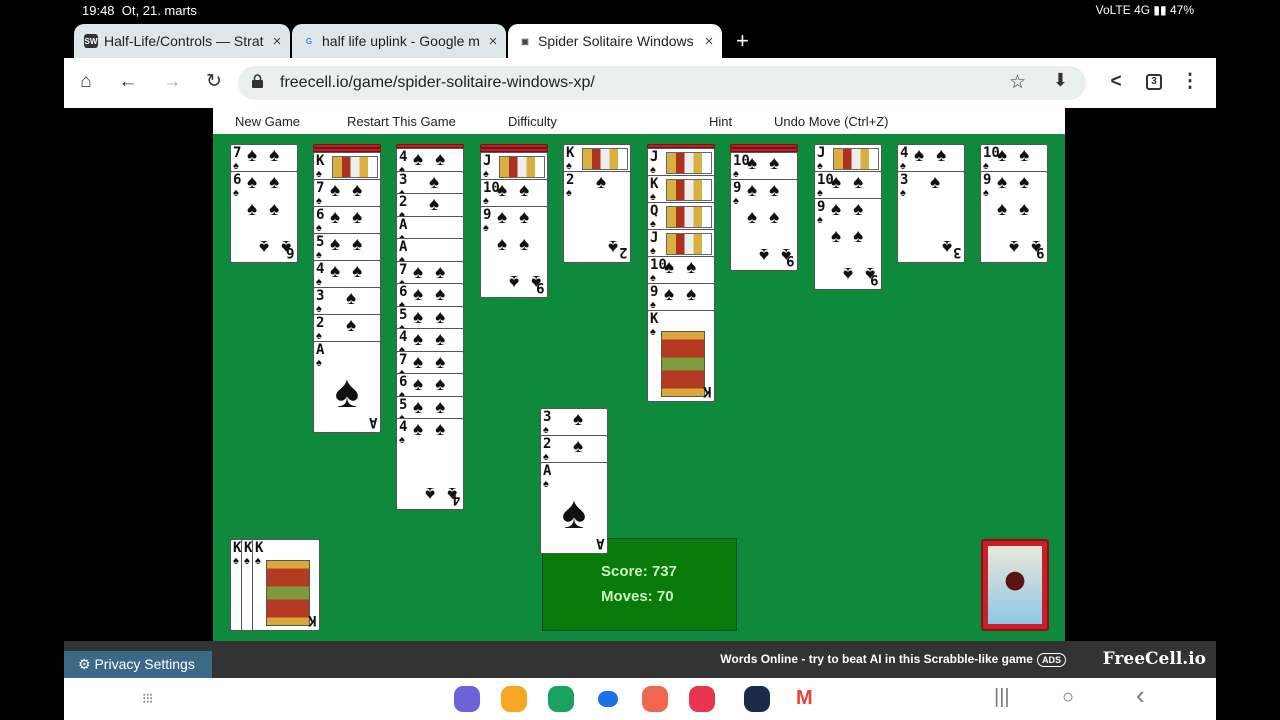 Image resolution: width=1280 pixels, height=720 pixels. I want to click on card: 6 ♠ ♠♠ ♠♠ ♠♠ 6, so click(264, 217).